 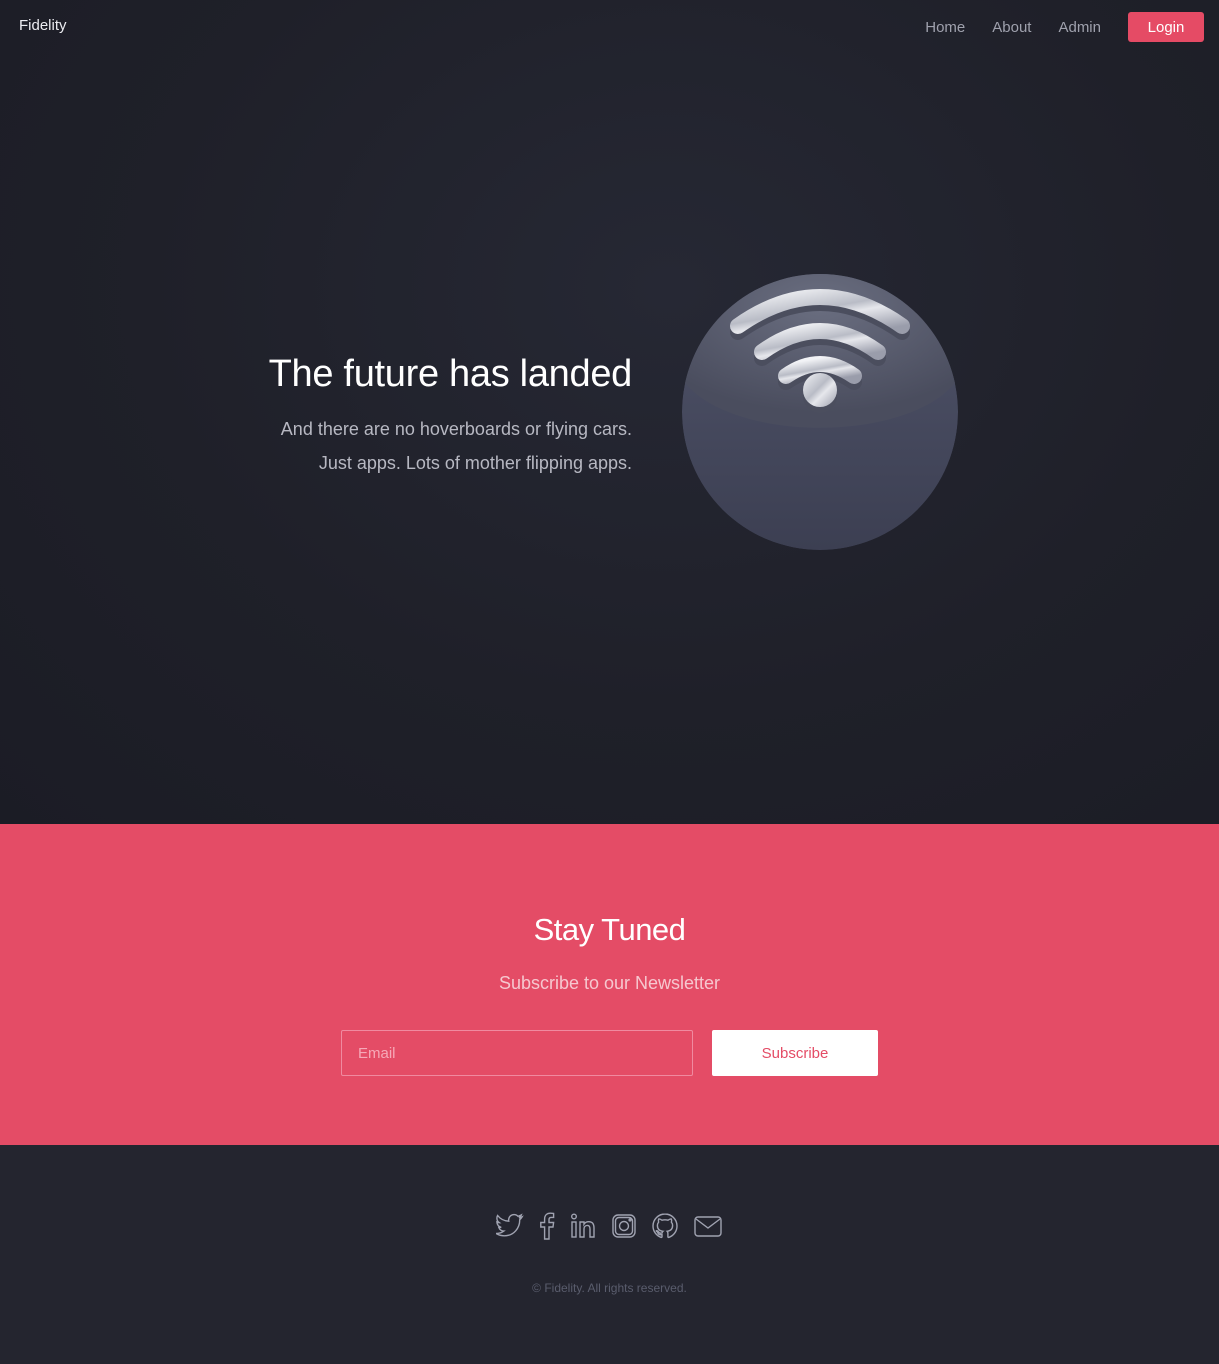 I want to click on brand-logo: Fidelity, so click(x=43, y=25).